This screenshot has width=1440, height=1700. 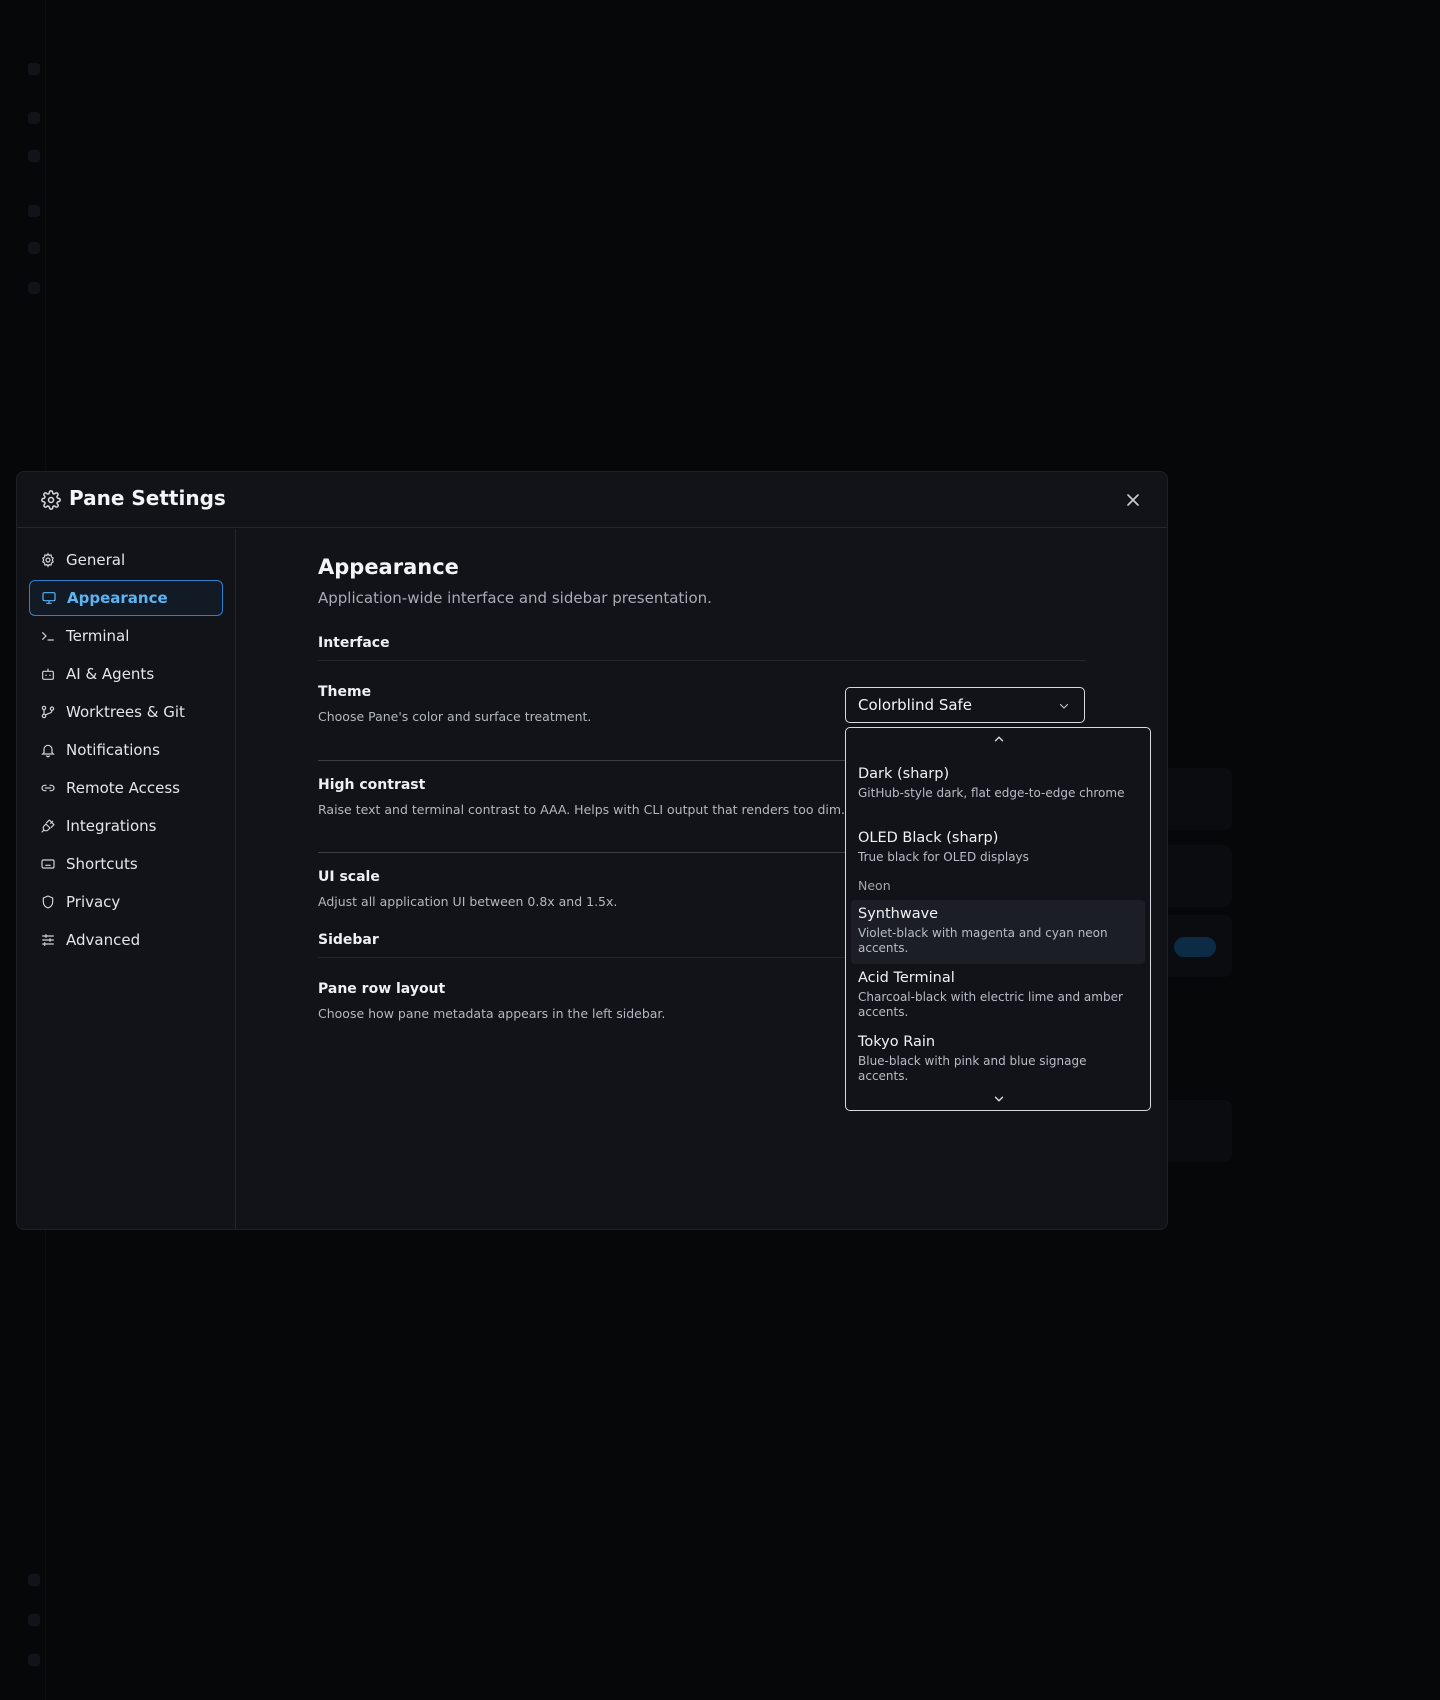 What do you see at coordinates (372, 785) in the screenshot?
I see `high-contrast-label: High contrast` at bounding box center [372, 785].